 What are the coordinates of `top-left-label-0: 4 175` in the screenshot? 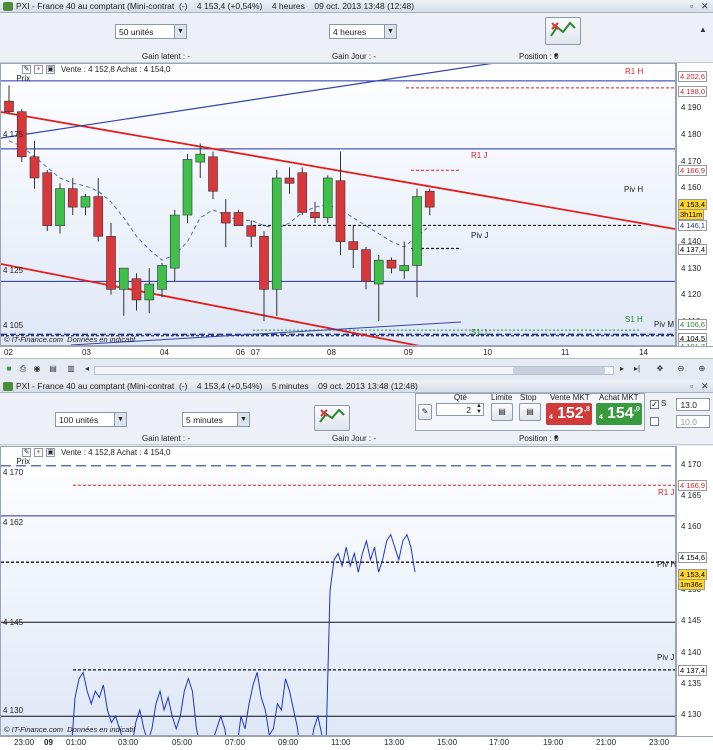 It's located at (13, 134).